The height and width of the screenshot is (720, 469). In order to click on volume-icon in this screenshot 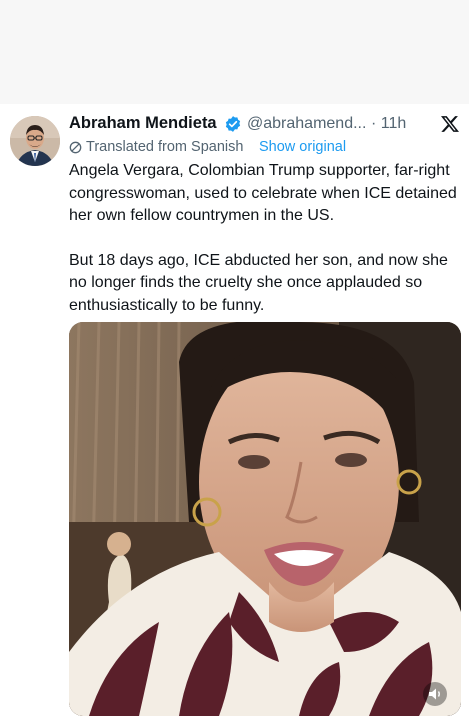, I will do `click(435, 694)`.